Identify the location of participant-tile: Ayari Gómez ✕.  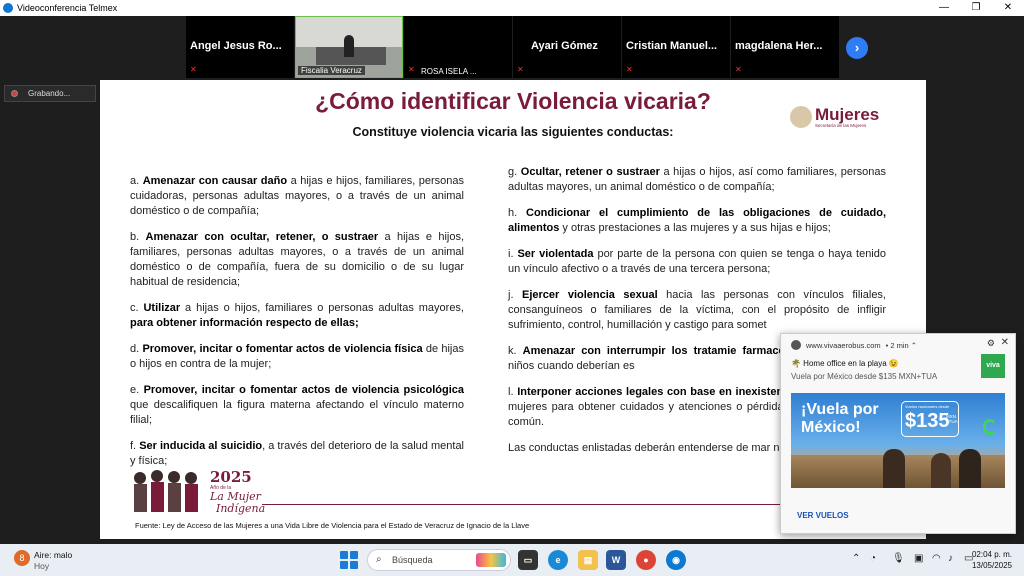
(567, 47).